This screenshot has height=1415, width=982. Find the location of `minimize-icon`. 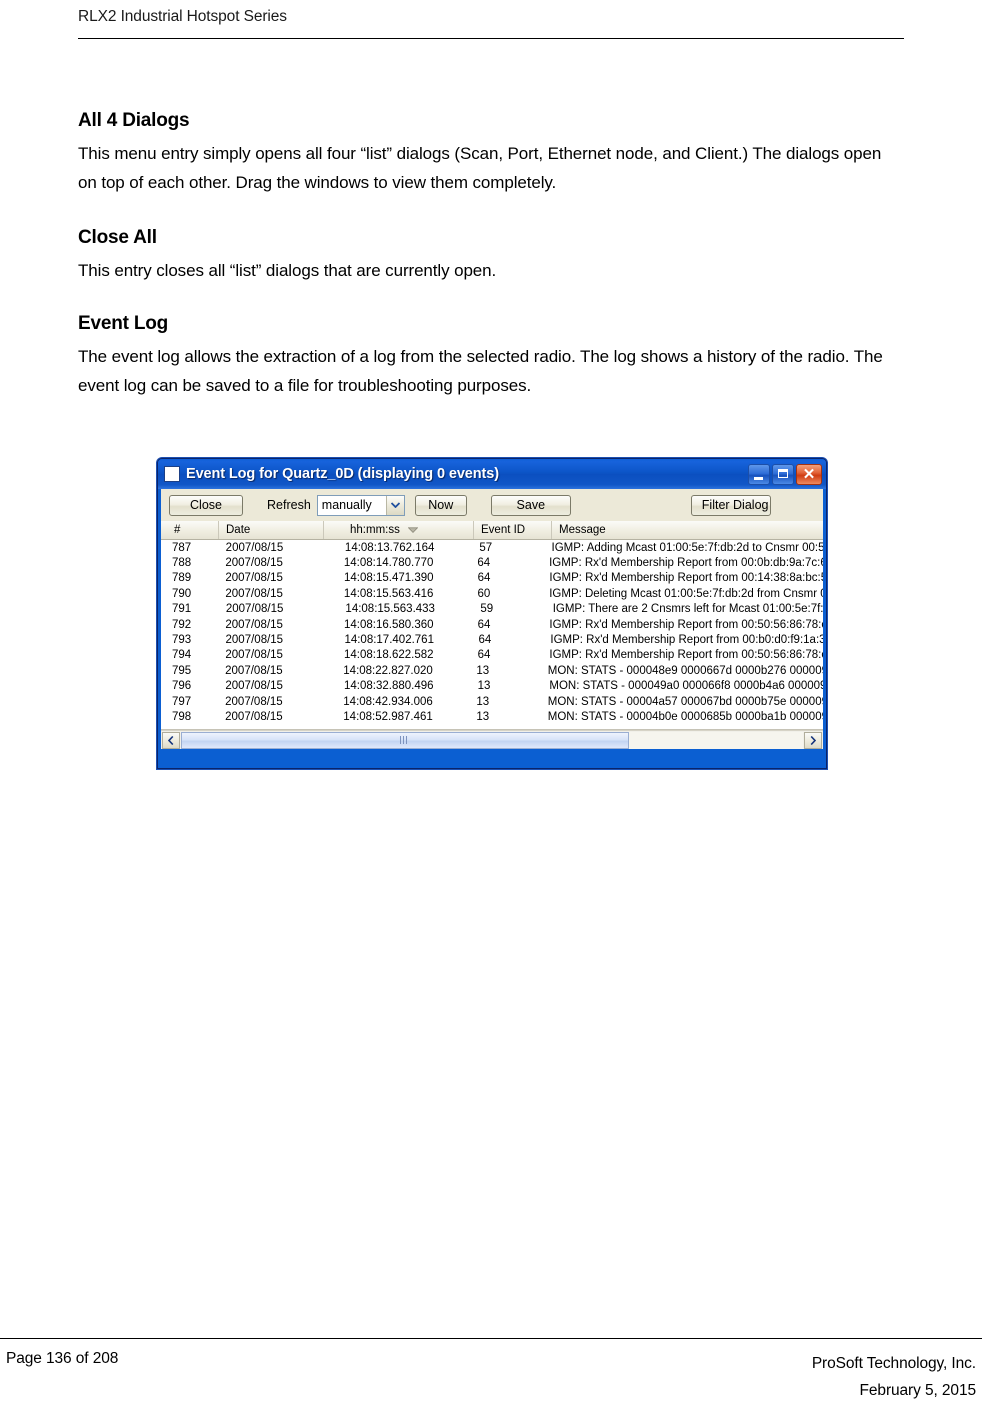

minimize-icon is located at coordinates (759, 474).